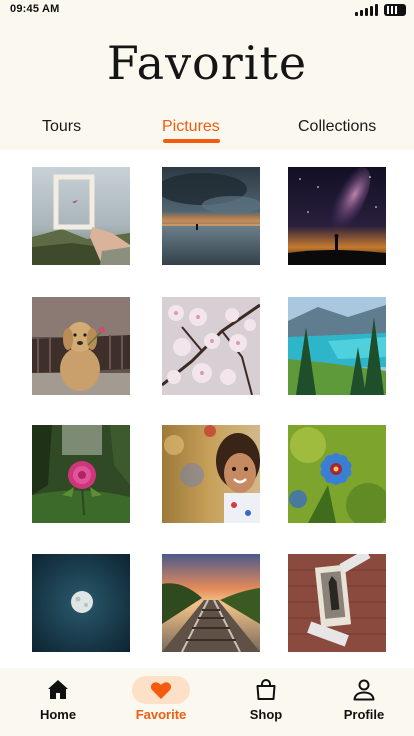  I want to click on status-bar: 09:45 AM, so click(207, 11).